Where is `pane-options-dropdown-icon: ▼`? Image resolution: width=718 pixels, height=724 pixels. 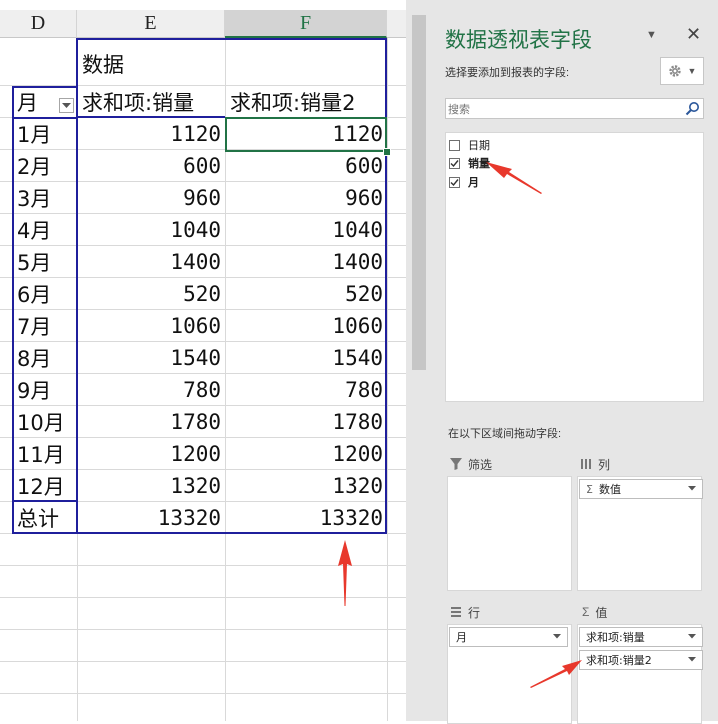 pane-options-dropdown-icon: ▼ is located at coordinates (651, 35).